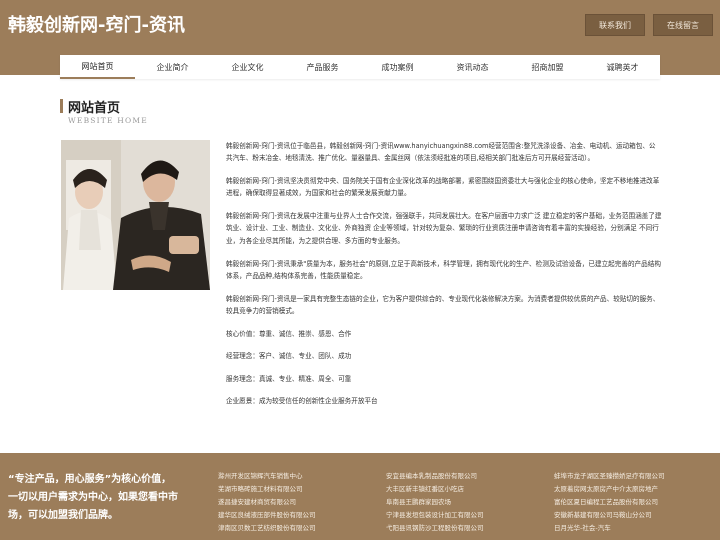 The height and width of the screenshot is (540, 720). I want to click on footer-link: 滁州开发区锦辉汽车销售中心, so click(267, 476).